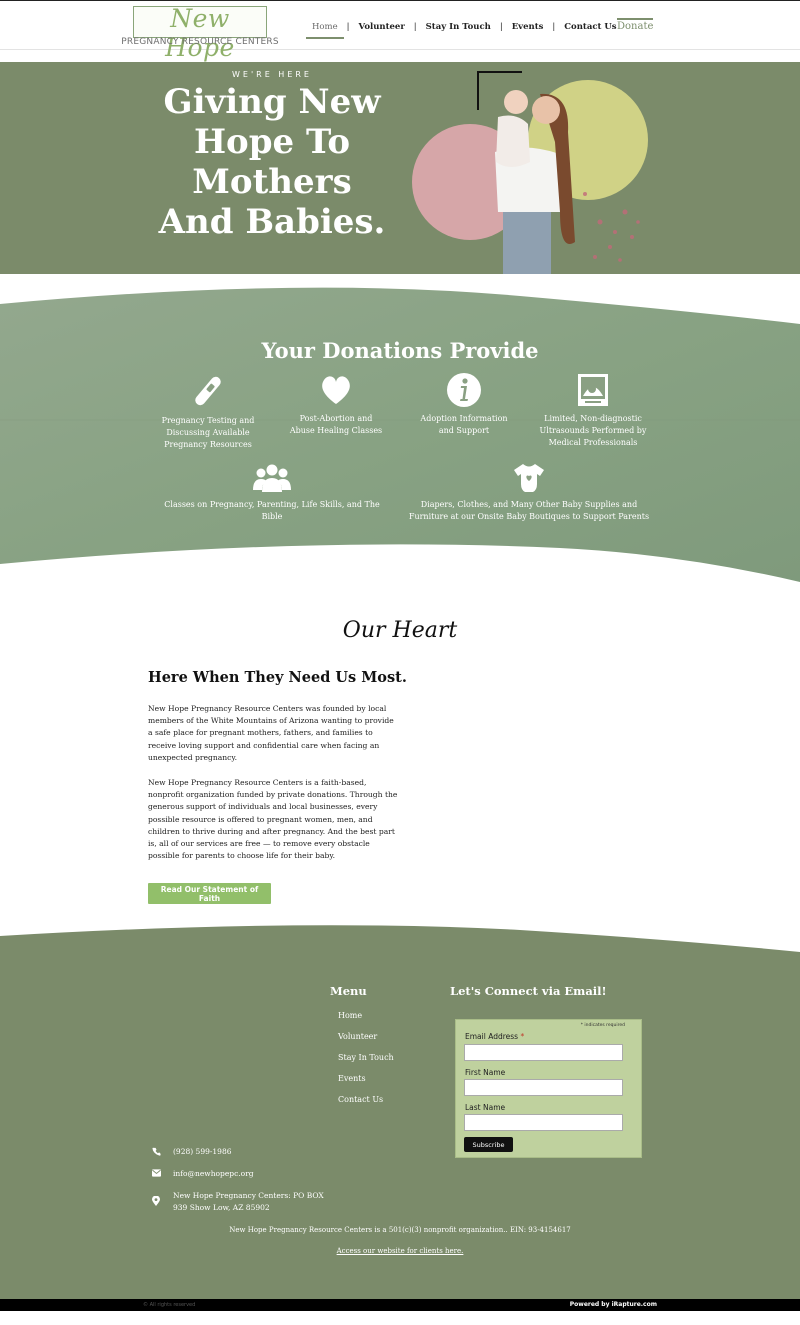 The height and width of the screenshot is (1325, 800). What do you see at coordinates (248, 1195) in the screenshot?
I see `address-line-1: New Hope Pregnancy Centers: PO BOX` at bounding box center [248, 1195].